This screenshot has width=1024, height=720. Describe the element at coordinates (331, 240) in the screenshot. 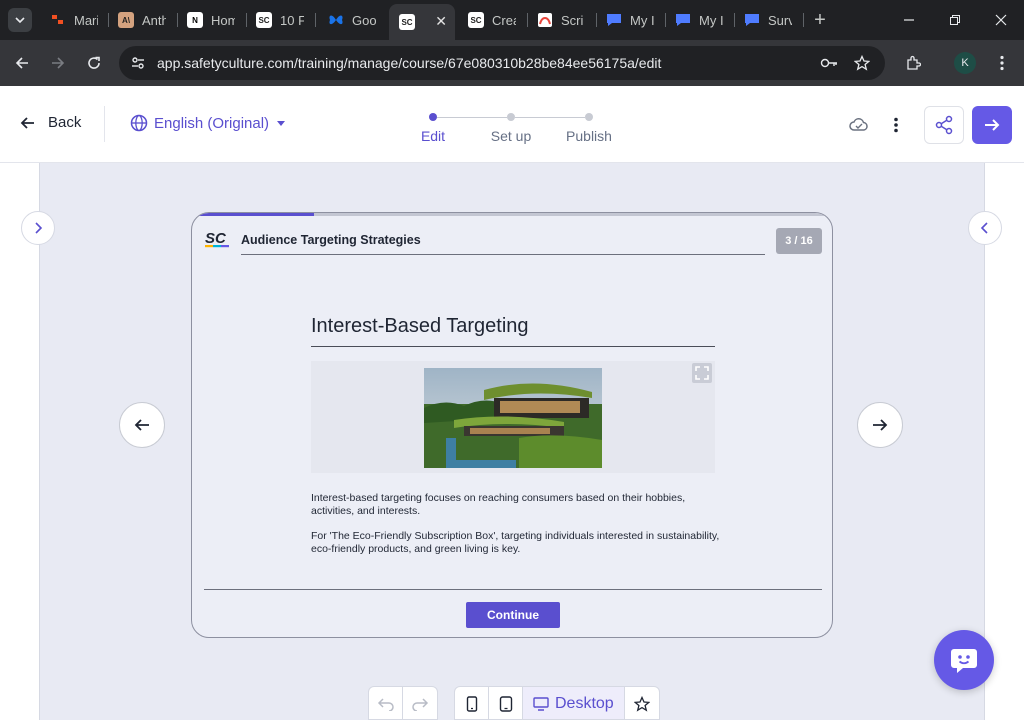

I see `course-title: Audience Targeting Strategies` at that location.